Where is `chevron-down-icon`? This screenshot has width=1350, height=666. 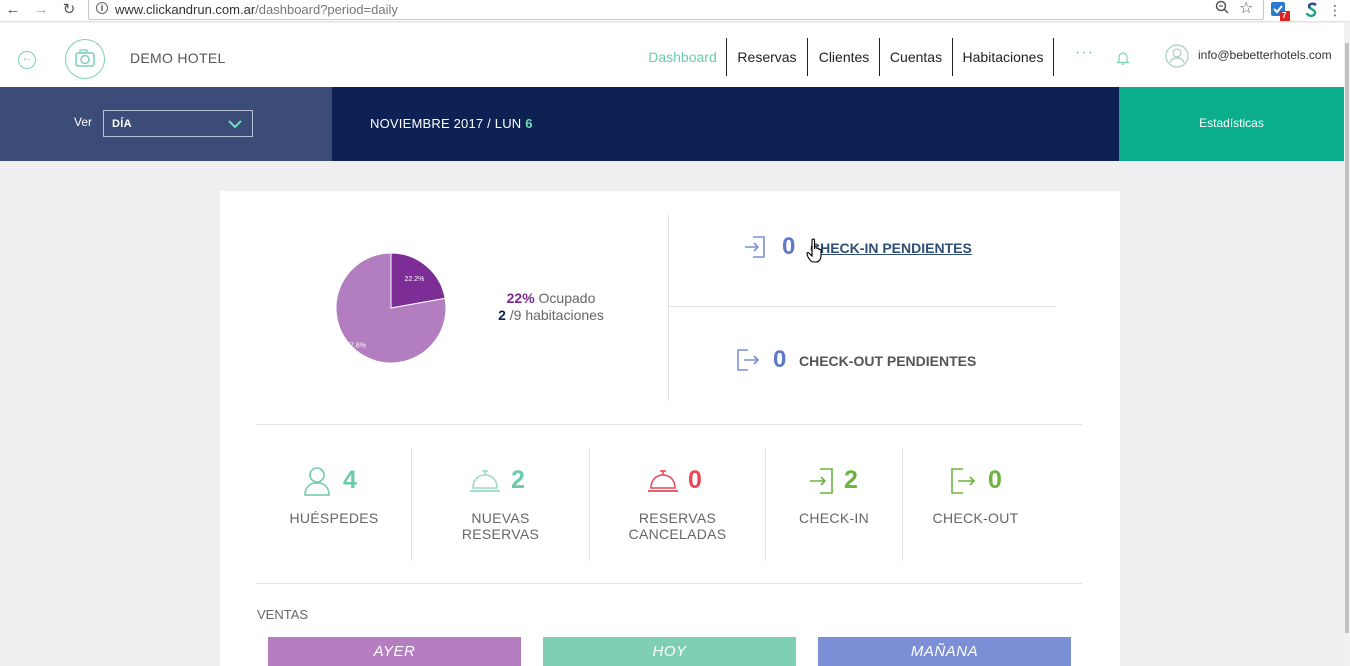
chevron-down-icon is located at coordinates (235, 123).